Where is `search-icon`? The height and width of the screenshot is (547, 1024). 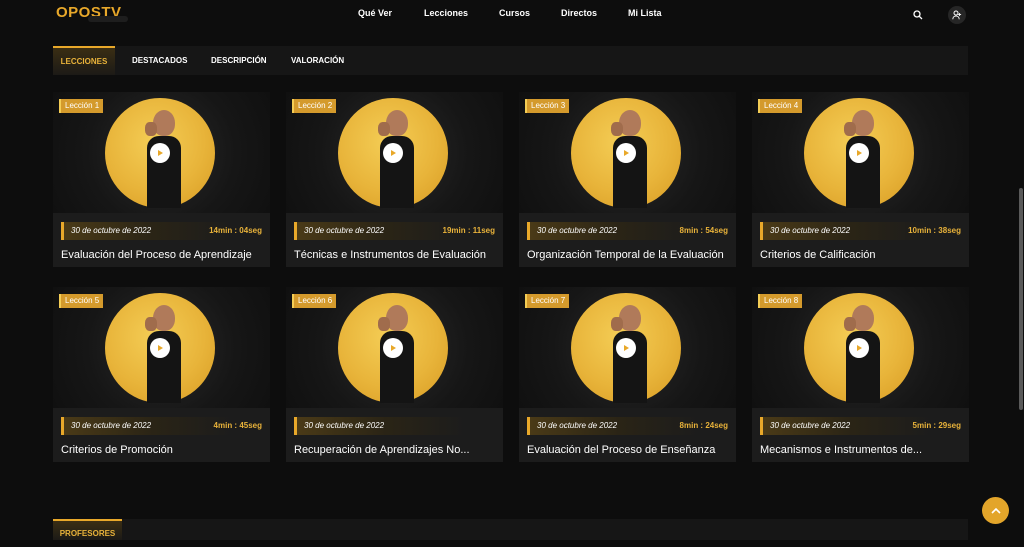
search-icon is located at coordinates (918, 15).